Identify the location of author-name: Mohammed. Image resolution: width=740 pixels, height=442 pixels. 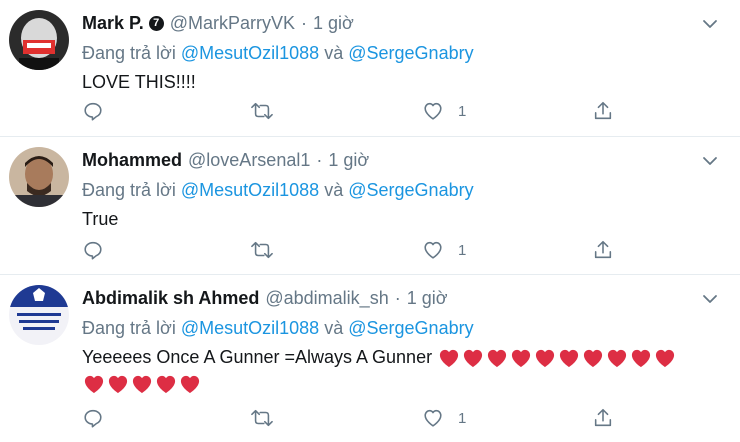
(132, 160).